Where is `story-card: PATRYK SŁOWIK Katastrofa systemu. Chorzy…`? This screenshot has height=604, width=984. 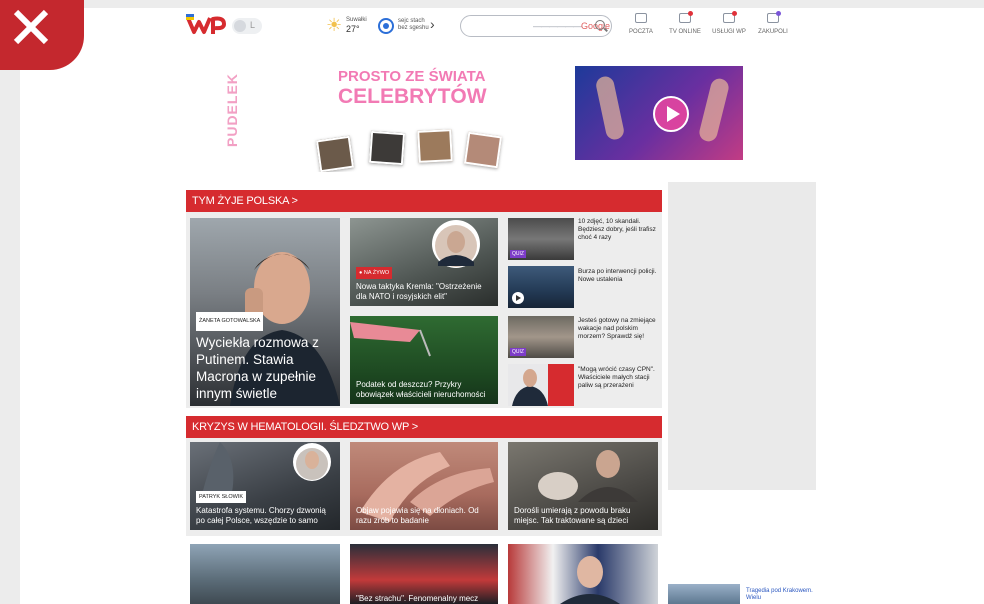
story-card: PATRYK SŁOWIK Katastrofa systemu. Chorzy… is located at coordinates (265, 486).